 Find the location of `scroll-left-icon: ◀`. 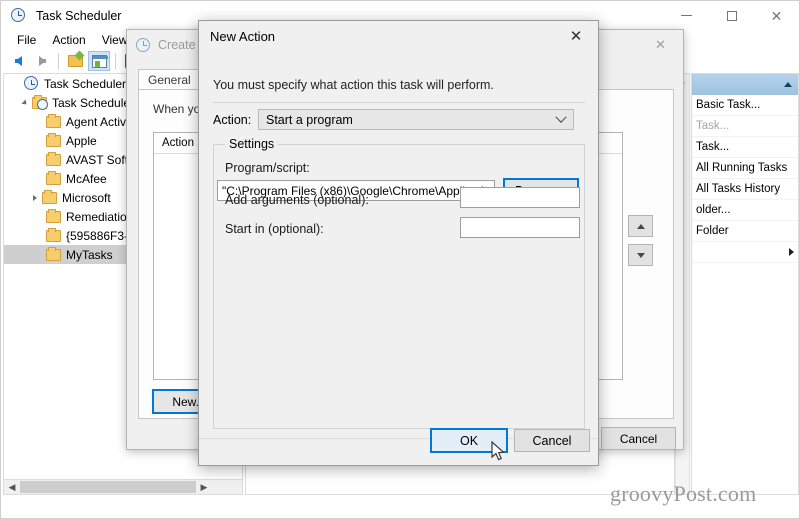

scroll-left-icon: ◀ is located at coordinates (12, 487).